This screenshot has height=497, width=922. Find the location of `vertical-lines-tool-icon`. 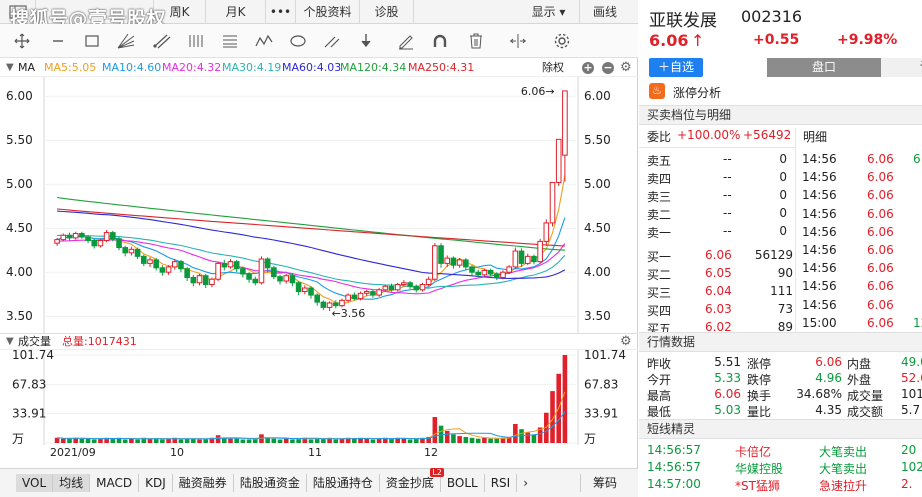

vertical-lines-tool-icon is located at coordinates (196, 41).